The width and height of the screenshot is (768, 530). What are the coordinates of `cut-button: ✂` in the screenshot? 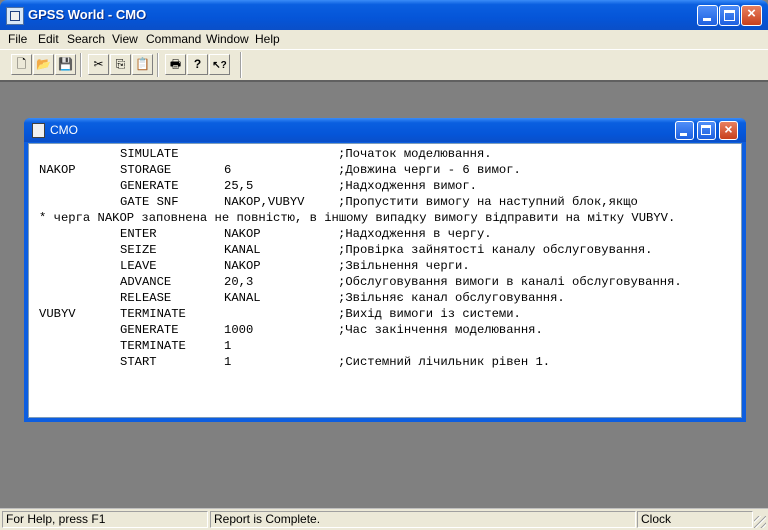 It's located at (98, 64).